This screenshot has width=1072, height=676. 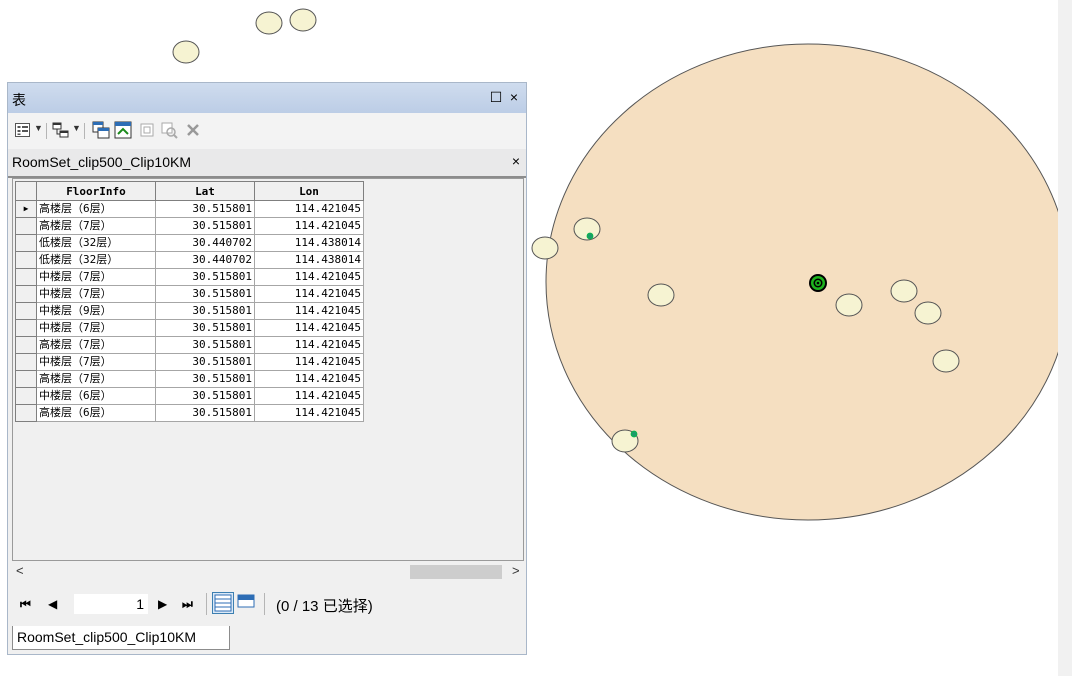 What do you see at coordinates (111, 604) in the screenshot?
I see `current-record-input: 1` at bounding box center [111, 604].